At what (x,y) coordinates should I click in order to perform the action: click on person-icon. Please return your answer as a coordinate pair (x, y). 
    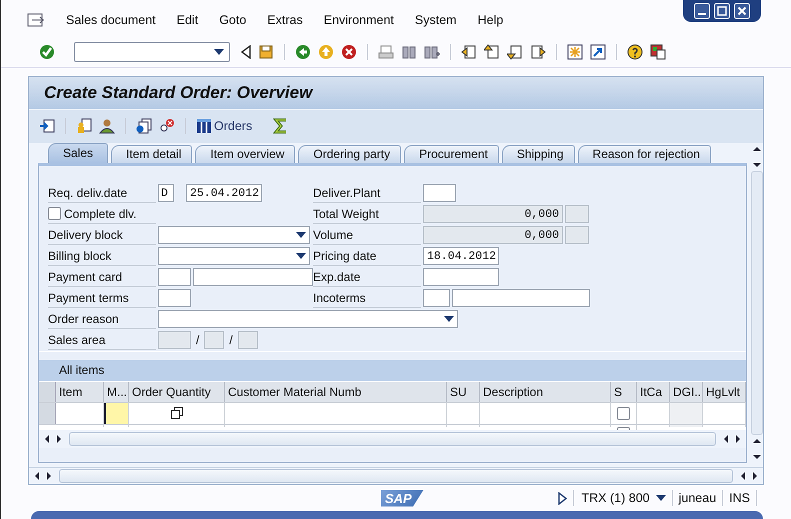
    Looking at the image, I should click on (107, 126).